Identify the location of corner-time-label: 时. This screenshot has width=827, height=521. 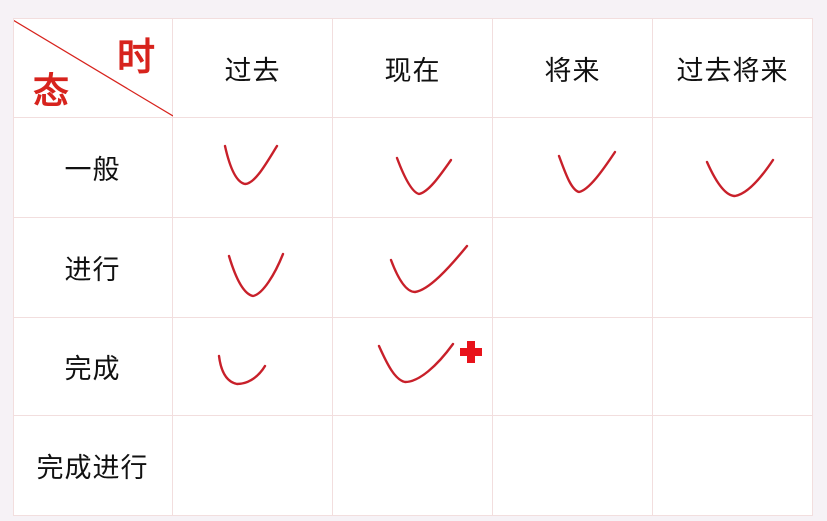
(137, 56).